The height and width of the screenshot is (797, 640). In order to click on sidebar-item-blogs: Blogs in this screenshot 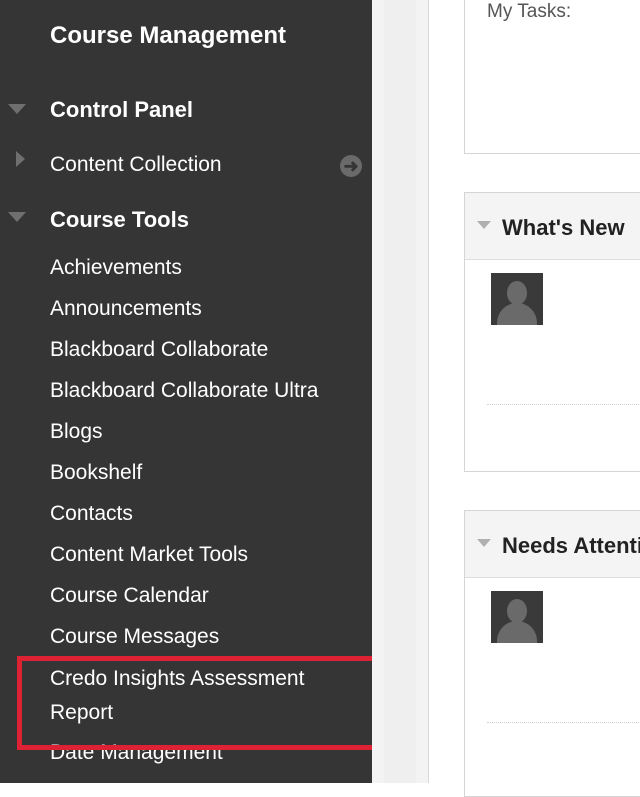, I will do `click(76, 432)`.